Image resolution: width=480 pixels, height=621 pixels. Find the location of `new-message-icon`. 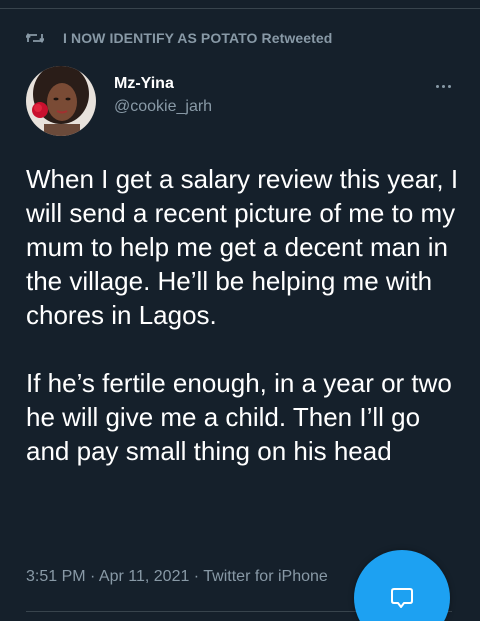

new-message-icon is located at coordinates (402, 598).